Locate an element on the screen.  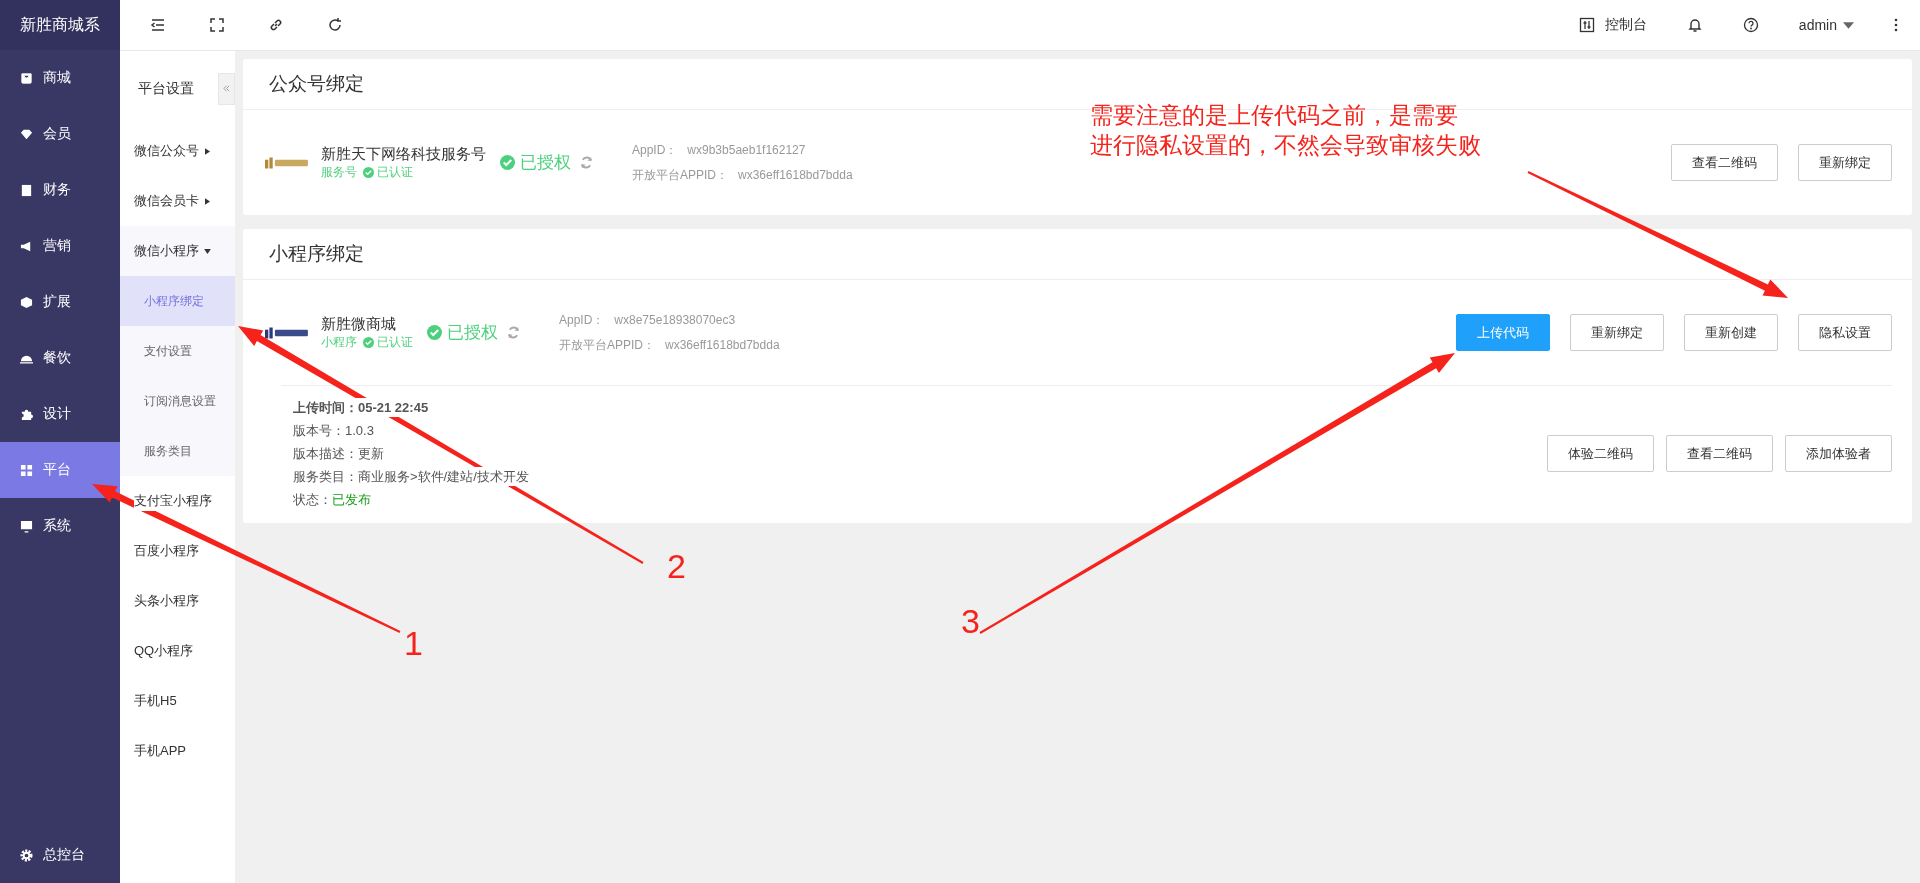
sidebar-item: 商城 is located at coordinates (60, 78).